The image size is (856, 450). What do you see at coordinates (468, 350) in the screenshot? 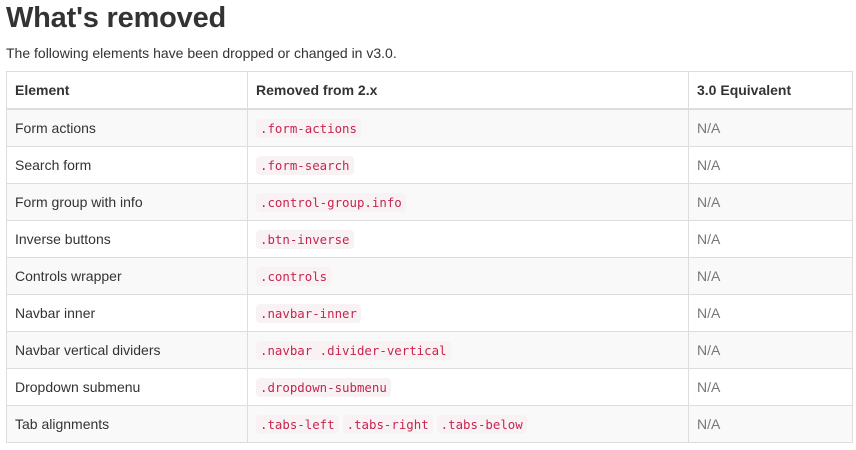
I see `cell-removed: .navbar .divider-vertical` at bounding box center [468, 350].